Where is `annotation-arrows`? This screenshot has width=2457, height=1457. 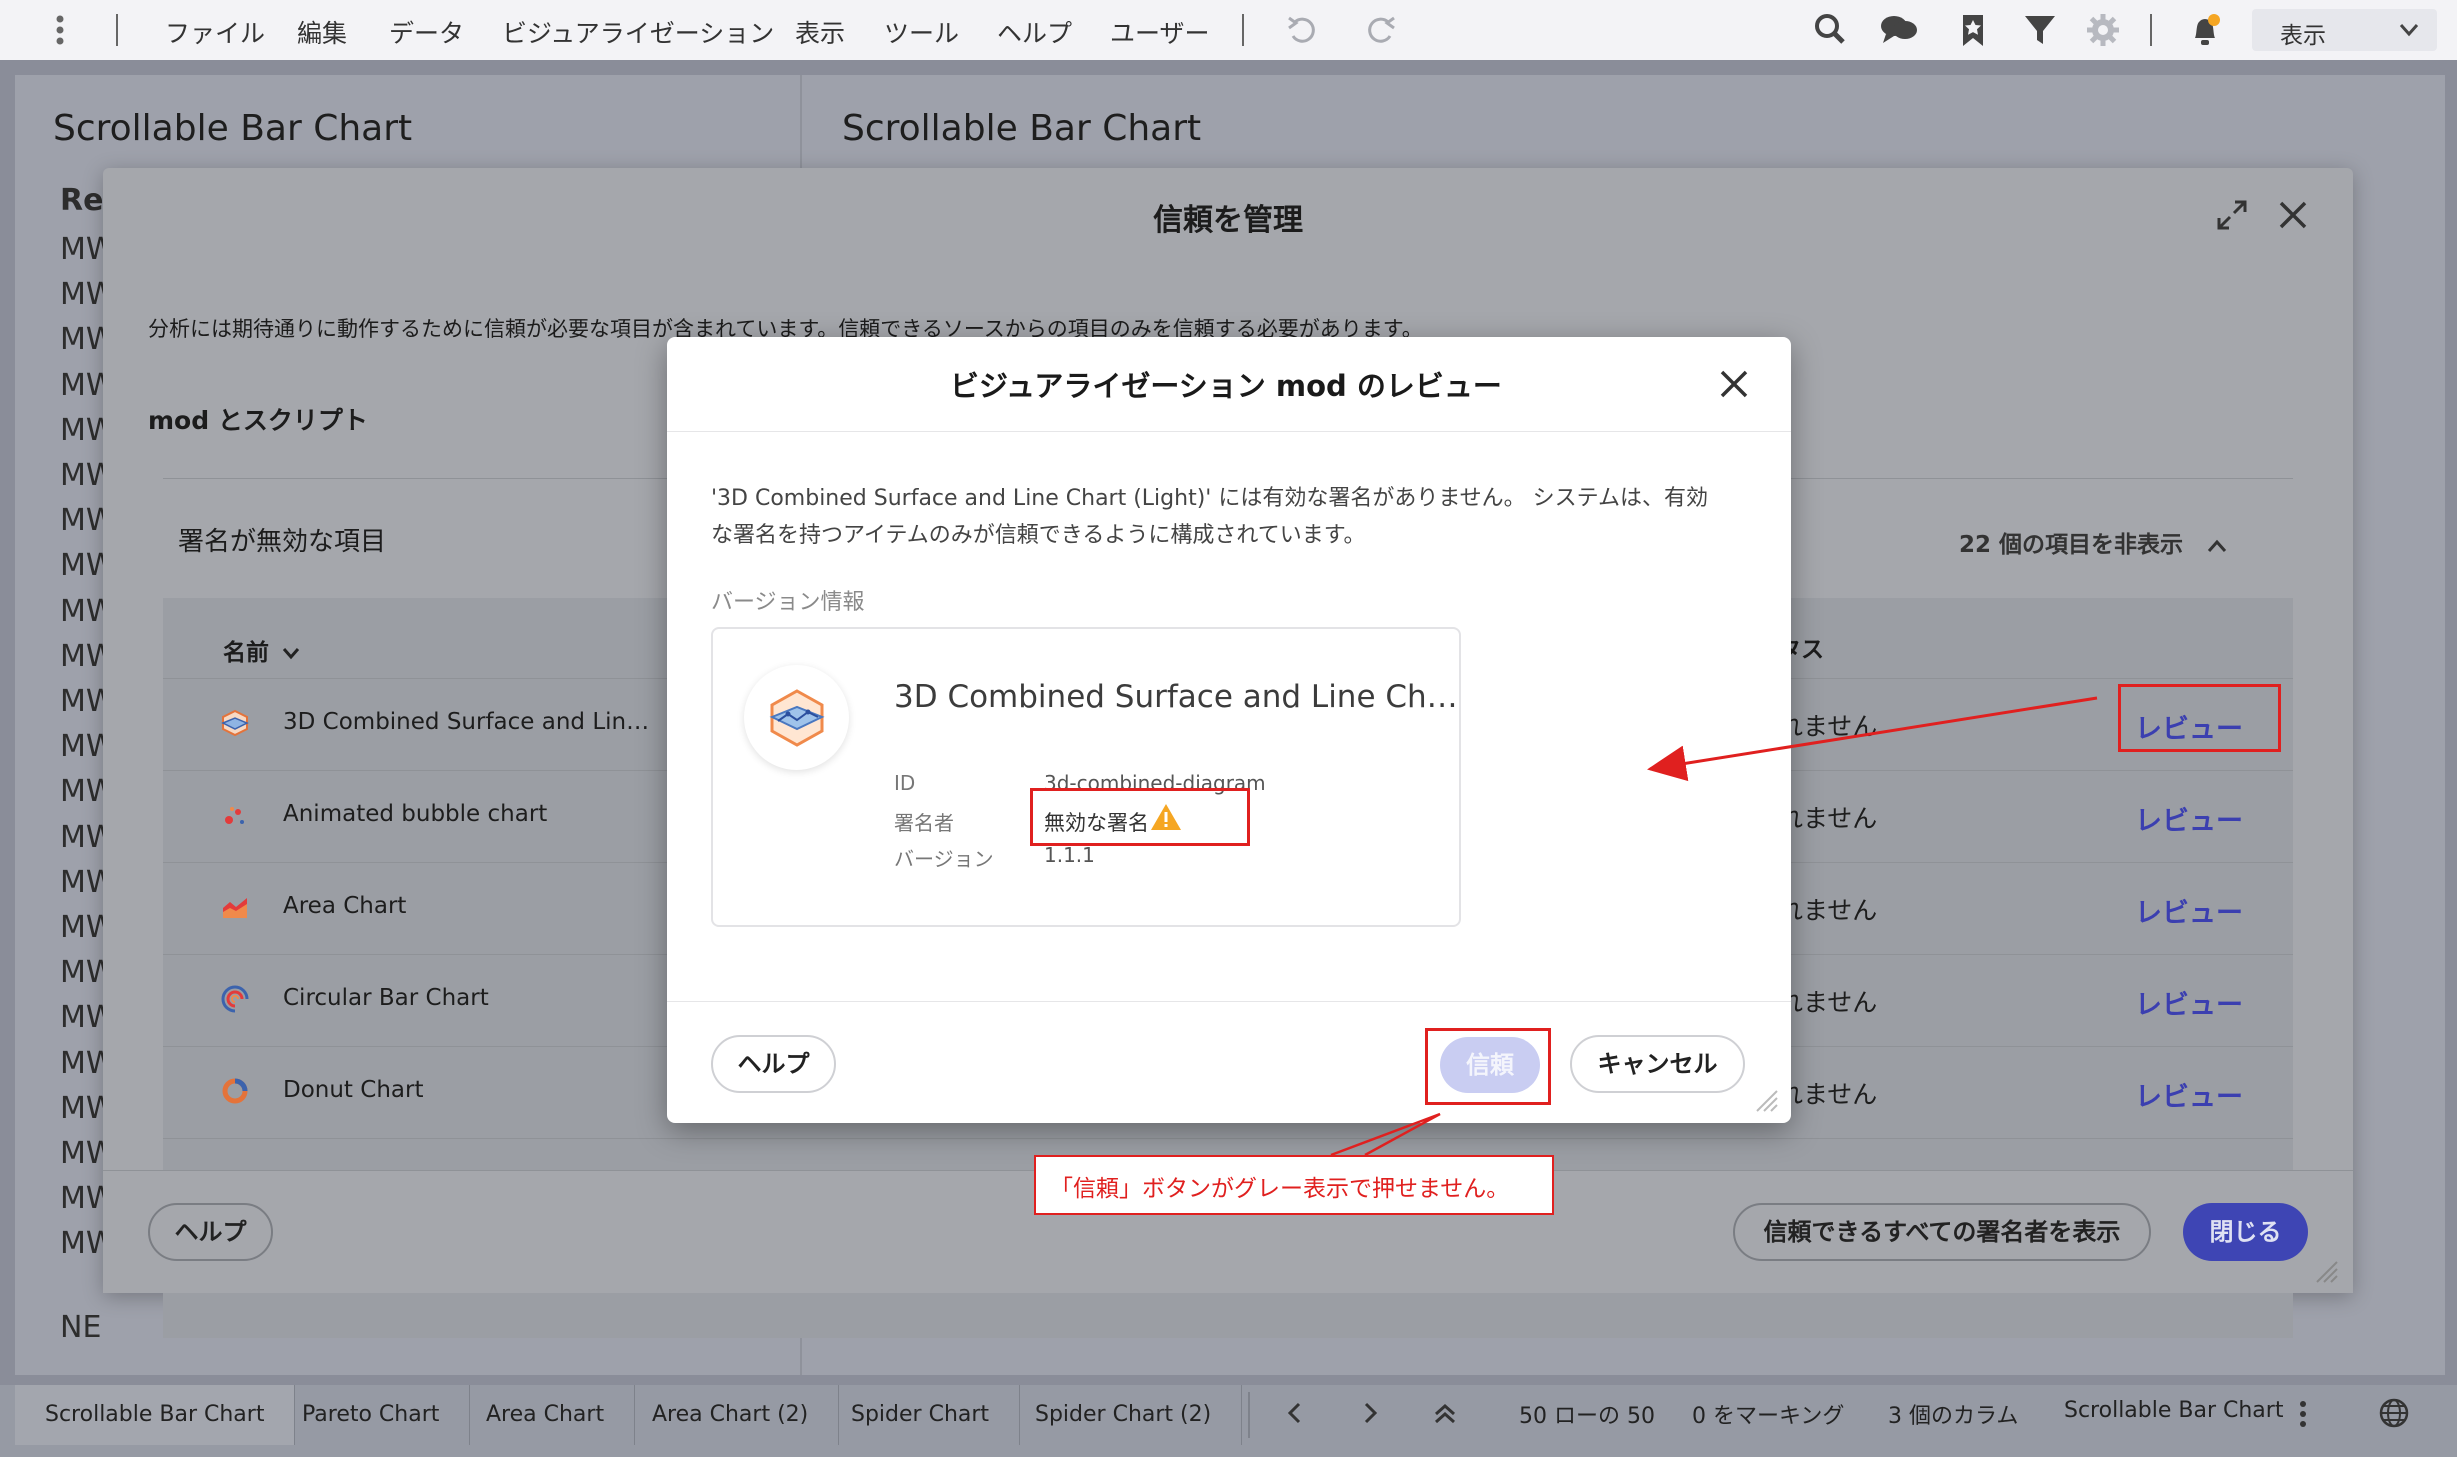
annotation-arrows is located at coordinates (1714, 926).